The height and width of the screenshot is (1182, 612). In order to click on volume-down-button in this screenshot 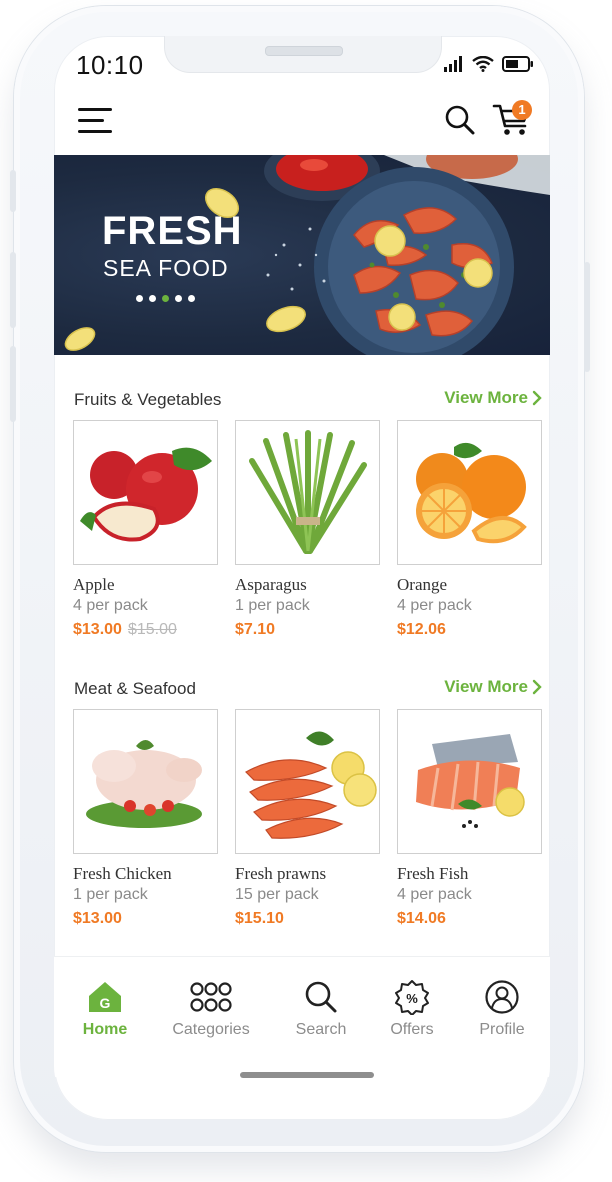, I will do `click(13, 384)`.